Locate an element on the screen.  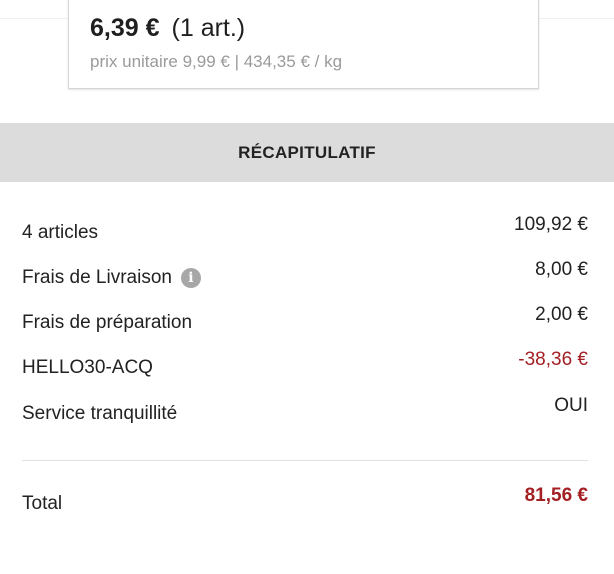
row-total: Total 81,56 € is located at coordinates (305, 500).